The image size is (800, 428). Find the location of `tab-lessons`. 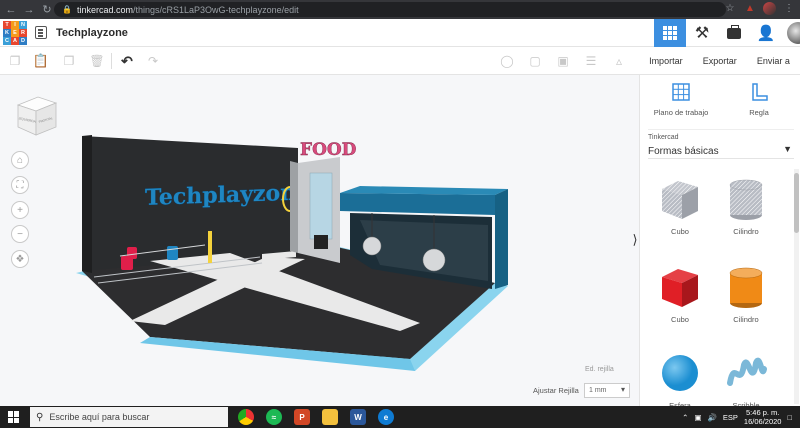

tab-lessons is located at coordinates (734, 33).